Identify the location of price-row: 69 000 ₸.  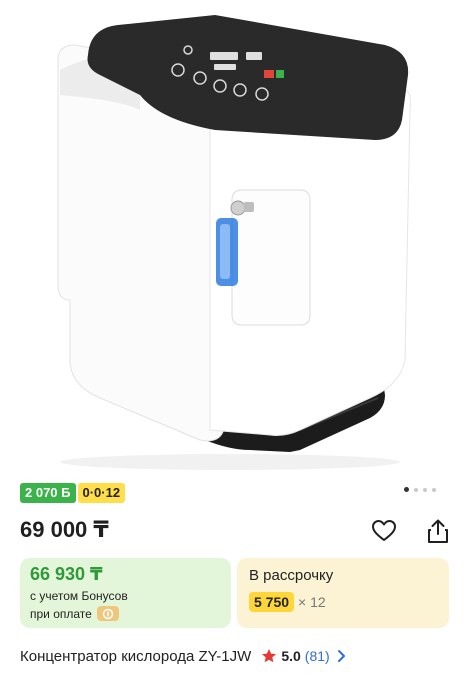
(234, 530).